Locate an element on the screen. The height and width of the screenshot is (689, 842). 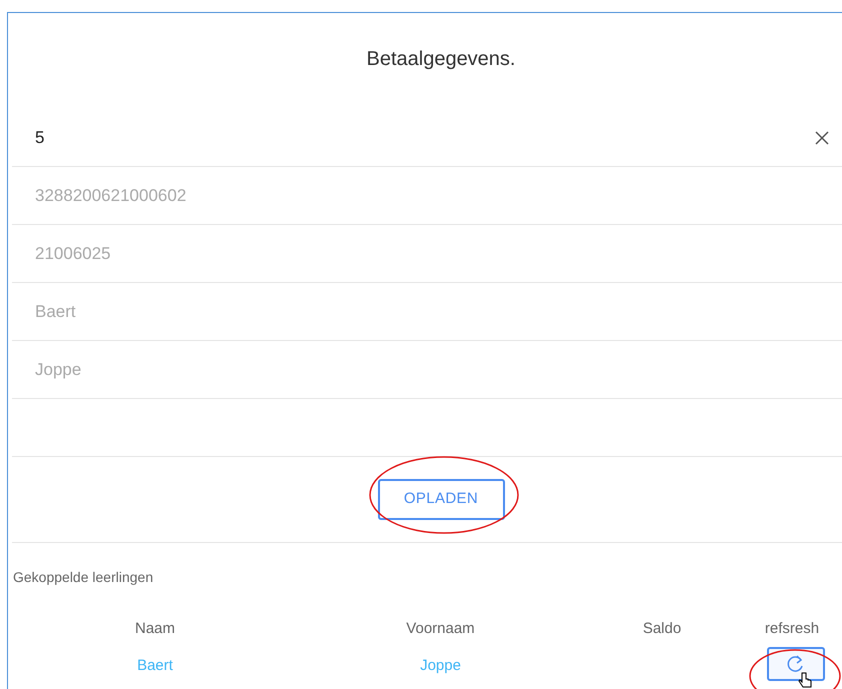
hand-cursor-icon is located at coordinates (805, 680).